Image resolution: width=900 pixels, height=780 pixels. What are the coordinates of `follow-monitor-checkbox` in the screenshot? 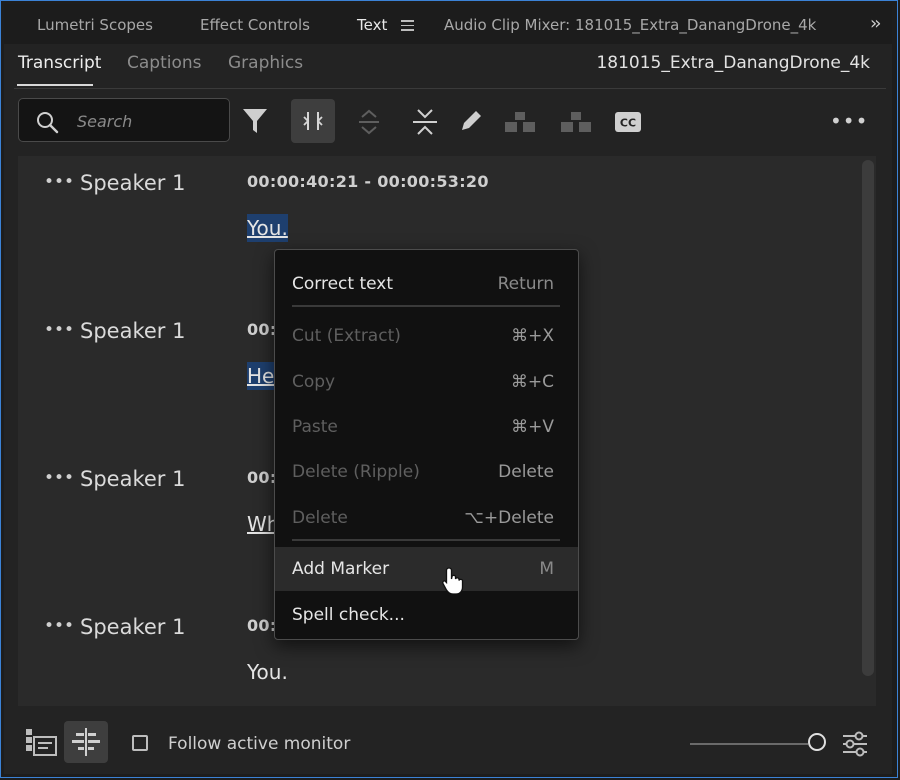 It's located at (140, 743).